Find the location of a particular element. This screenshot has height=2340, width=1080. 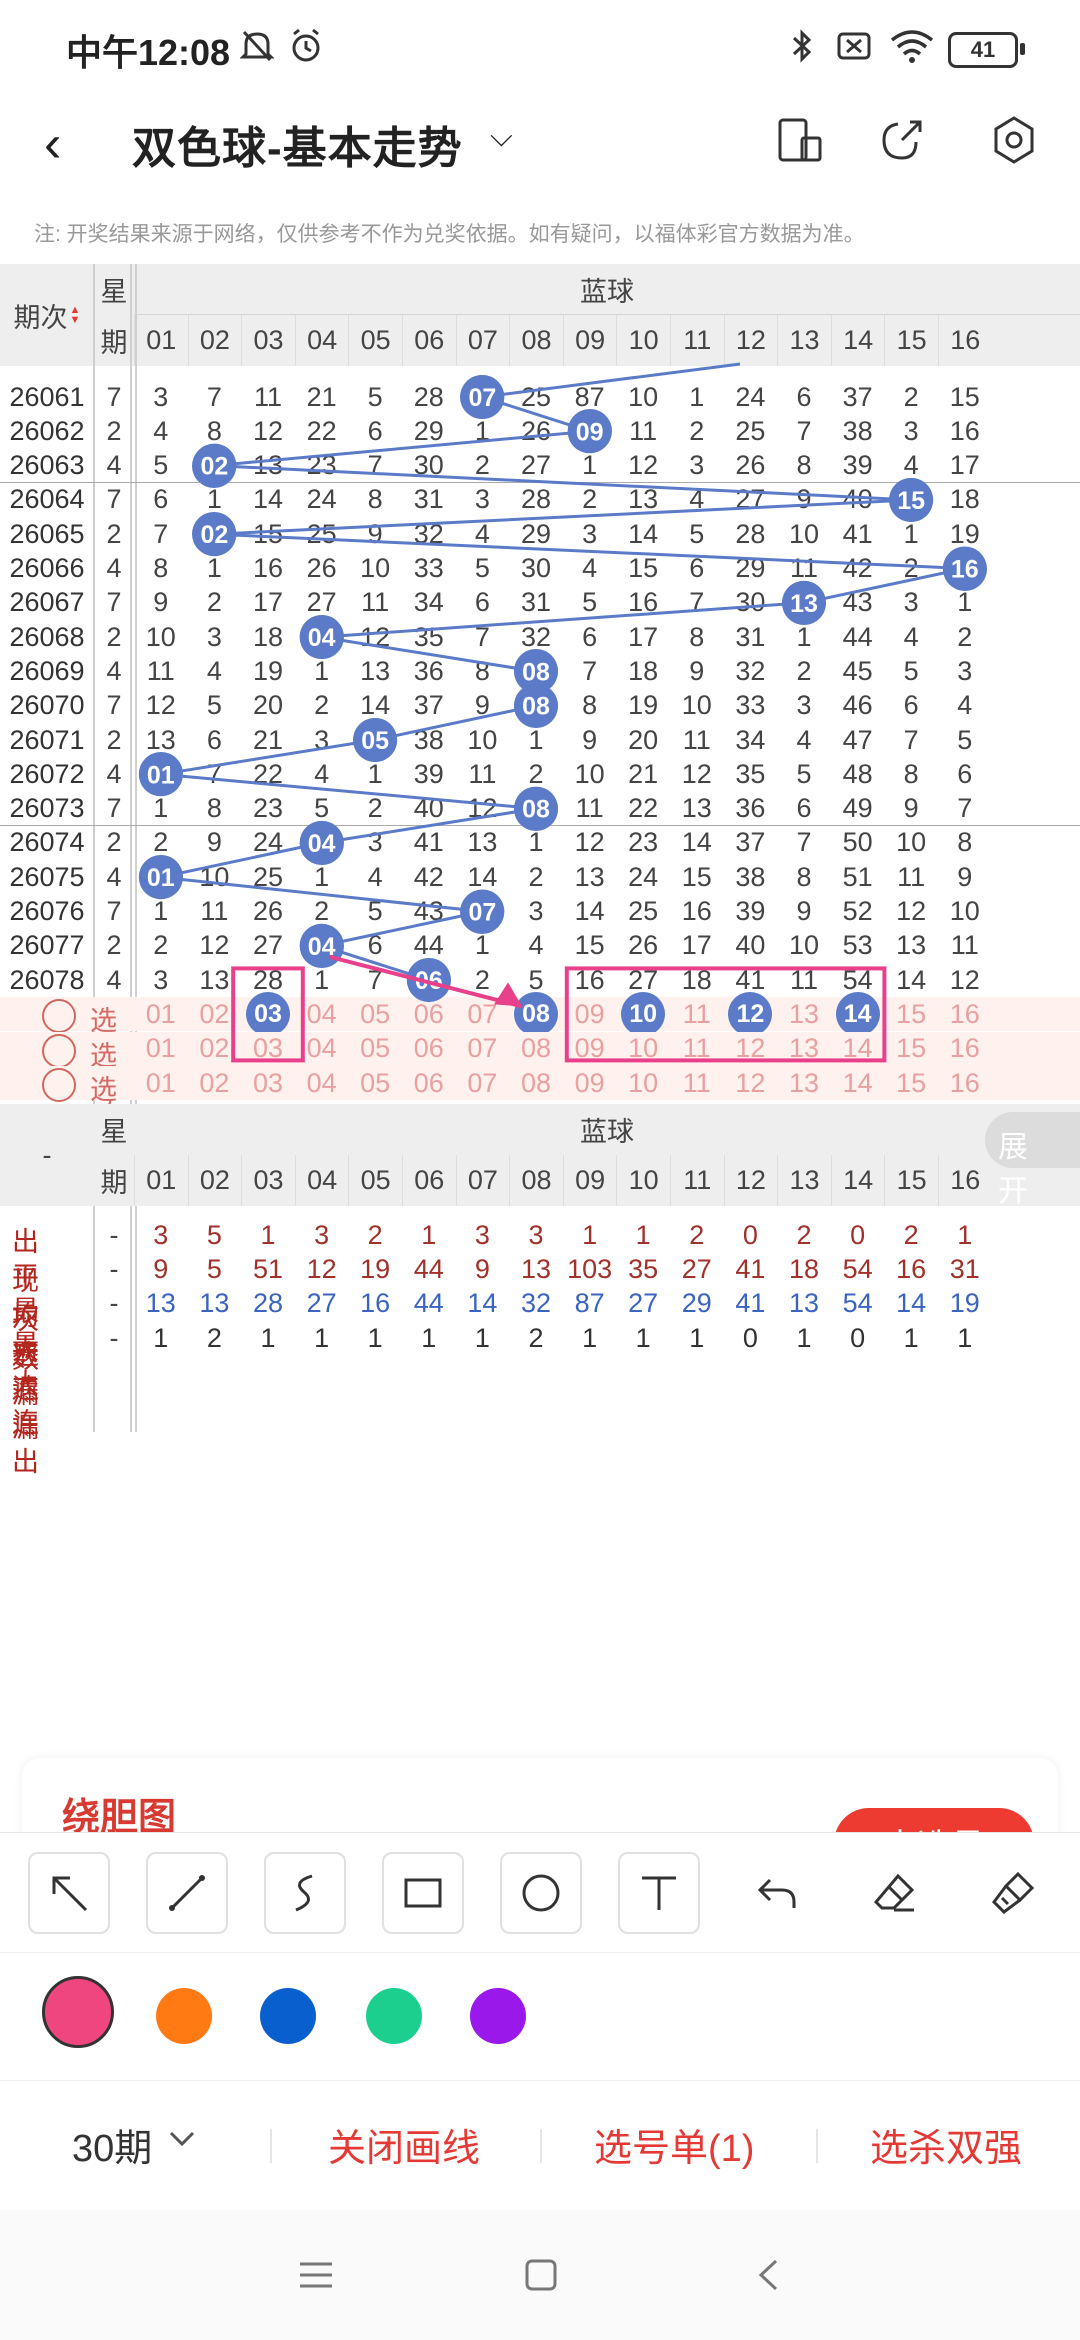

trend-ball-label: 15 is located at coordinates (911, 501).